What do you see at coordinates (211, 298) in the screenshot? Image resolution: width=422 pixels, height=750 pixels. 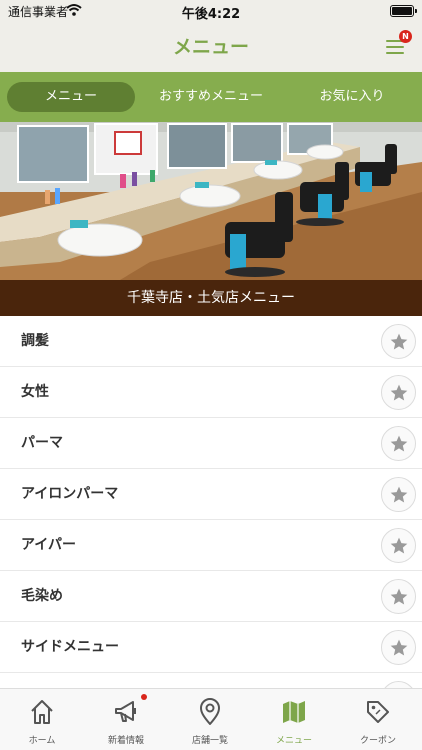 I see `hero-caption: 千葉寺店・土気店メニュー` at bounding box center [211, 298].